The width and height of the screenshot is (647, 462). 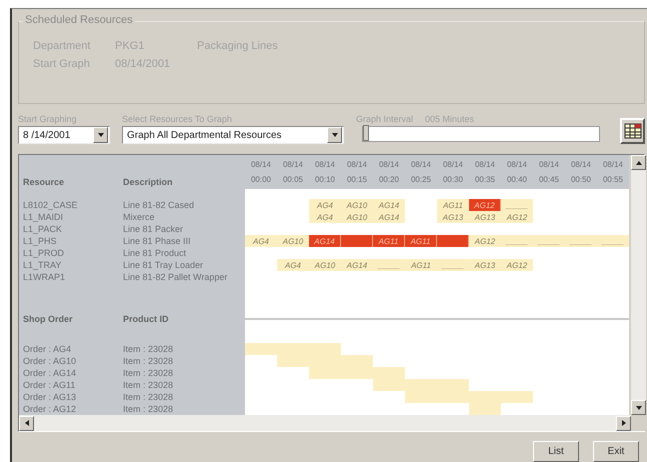 I want to click on table-cell-text: Order : AG13, so click(x=50, y=397).